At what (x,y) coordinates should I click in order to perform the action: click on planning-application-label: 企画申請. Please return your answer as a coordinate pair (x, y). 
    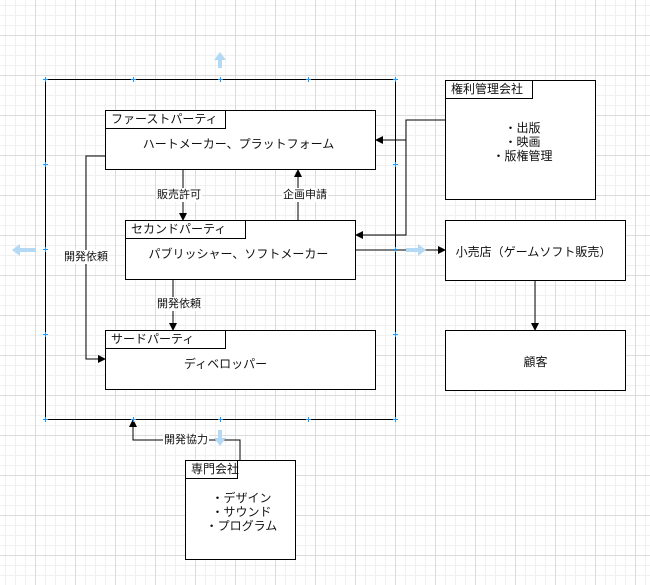
    Looking at the image, I should click on (305, 195).